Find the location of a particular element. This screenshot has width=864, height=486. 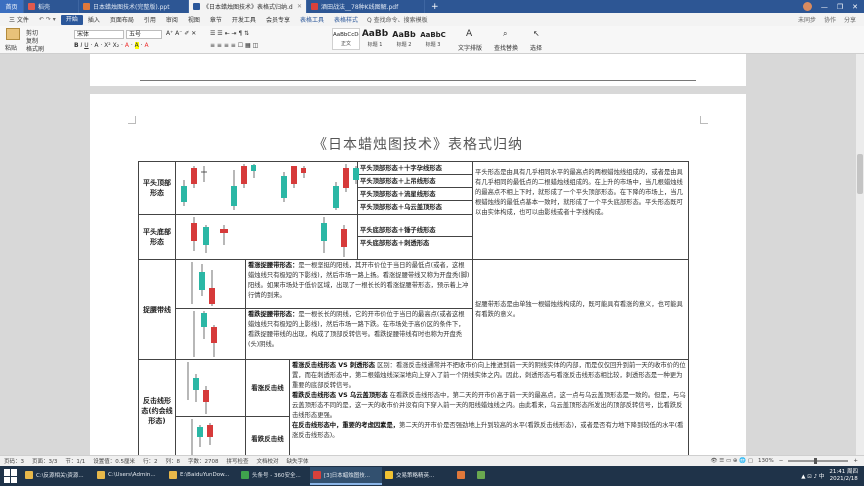

close-icon: ✕ is located at coordinates (299, 6).